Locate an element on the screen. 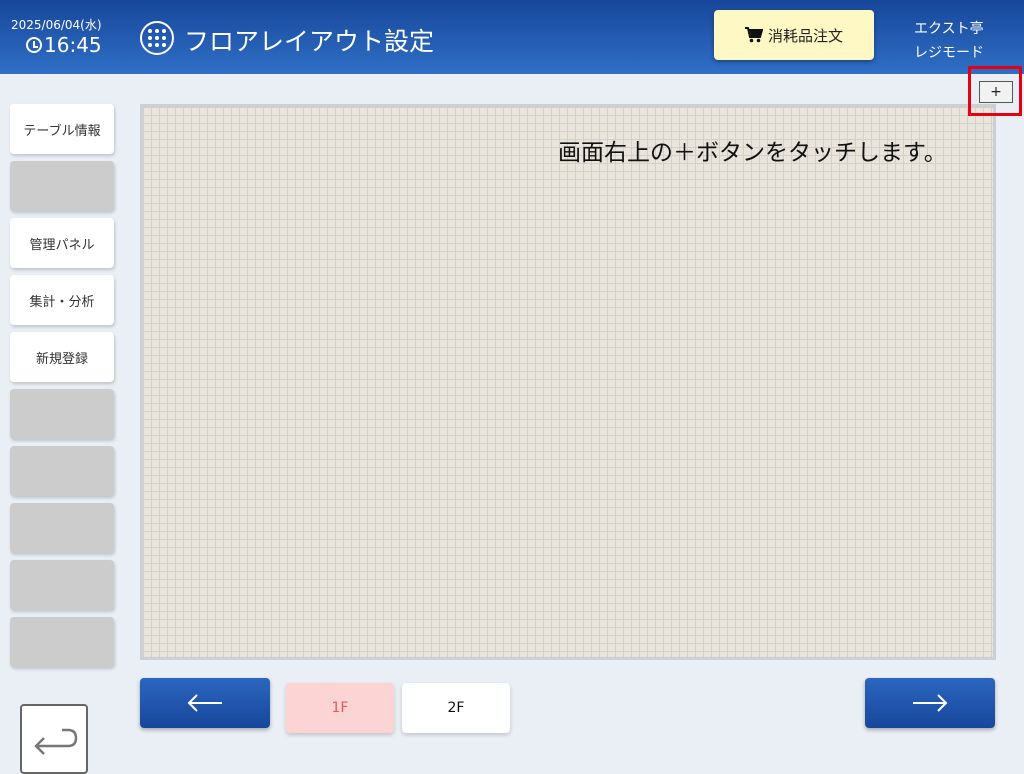  clock-icon is located at coordinates (34, 45).